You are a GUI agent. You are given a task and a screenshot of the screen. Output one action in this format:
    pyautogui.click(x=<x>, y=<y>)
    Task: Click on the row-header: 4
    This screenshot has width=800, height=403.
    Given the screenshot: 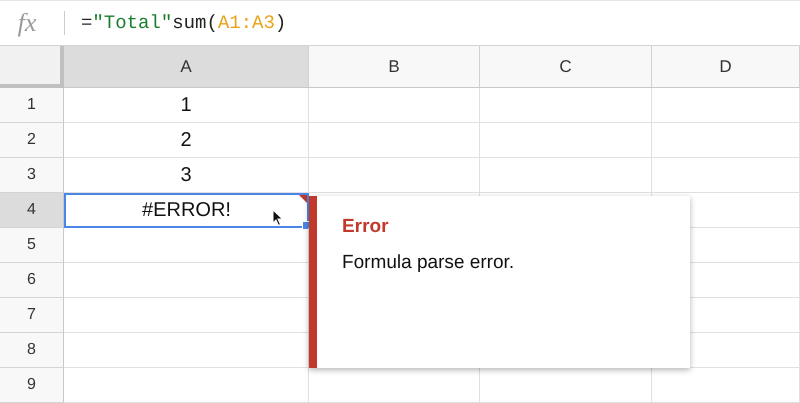 What is the action you would take?
    pyautogui.click(x=32, y=210)
    